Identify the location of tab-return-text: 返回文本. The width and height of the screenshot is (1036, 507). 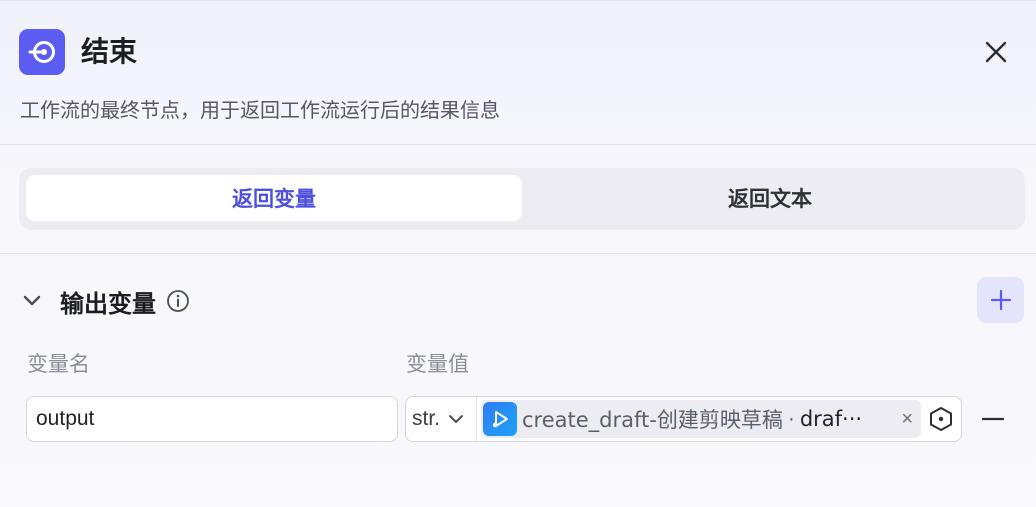
(770, 198).